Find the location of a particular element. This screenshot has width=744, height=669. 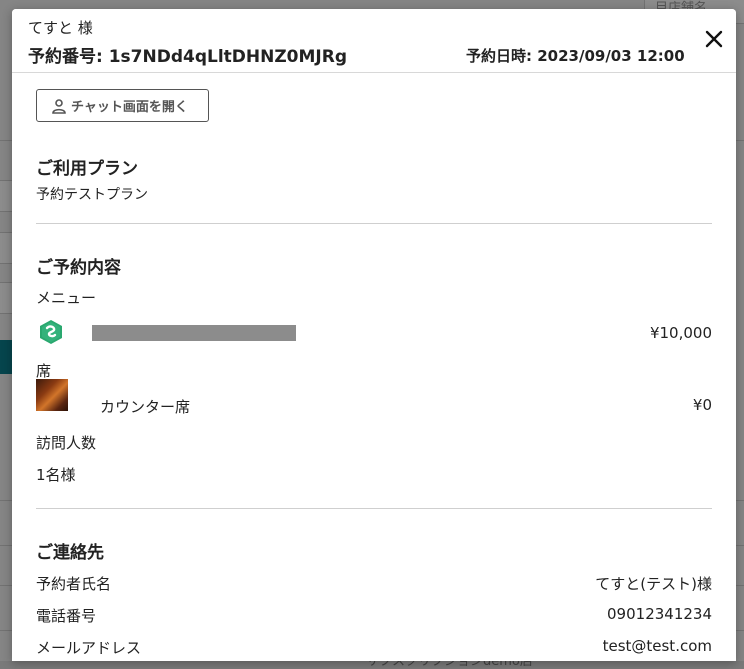

open-chat-button: チャット画面を開く is located at coordinates (122, 105).